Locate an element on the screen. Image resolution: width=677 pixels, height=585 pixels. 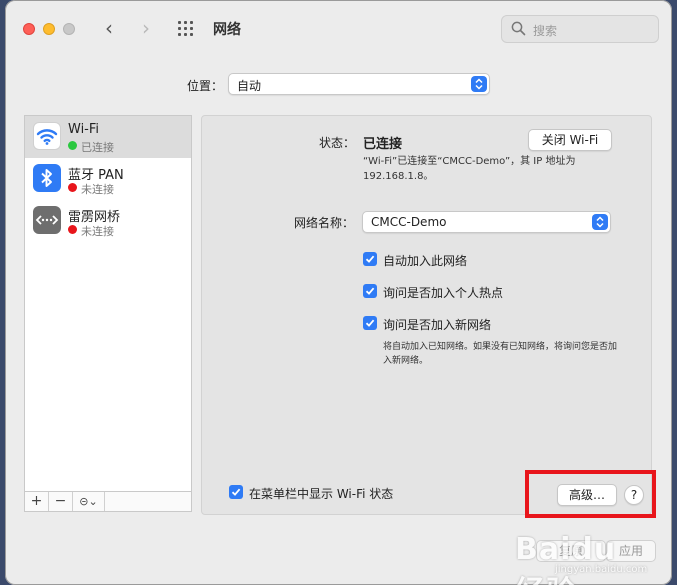
service-list-toolbar: + − ⊝⌄ is located at coordinates (108, 501).